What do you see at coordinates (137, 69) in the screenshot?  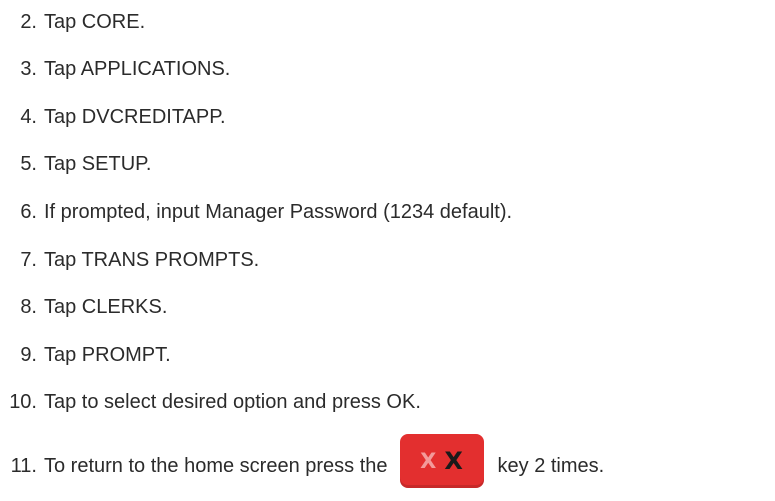 I see `step-text: Tap APPLICATIONS.` at bounding box center [137, 69].